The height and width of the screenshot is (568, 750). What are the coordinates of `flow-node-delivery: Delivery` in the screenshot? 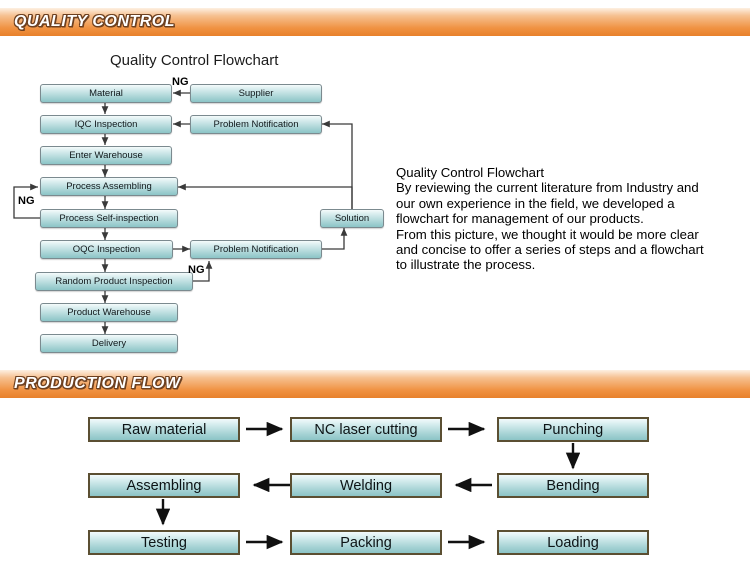 It's located at (109, 343).